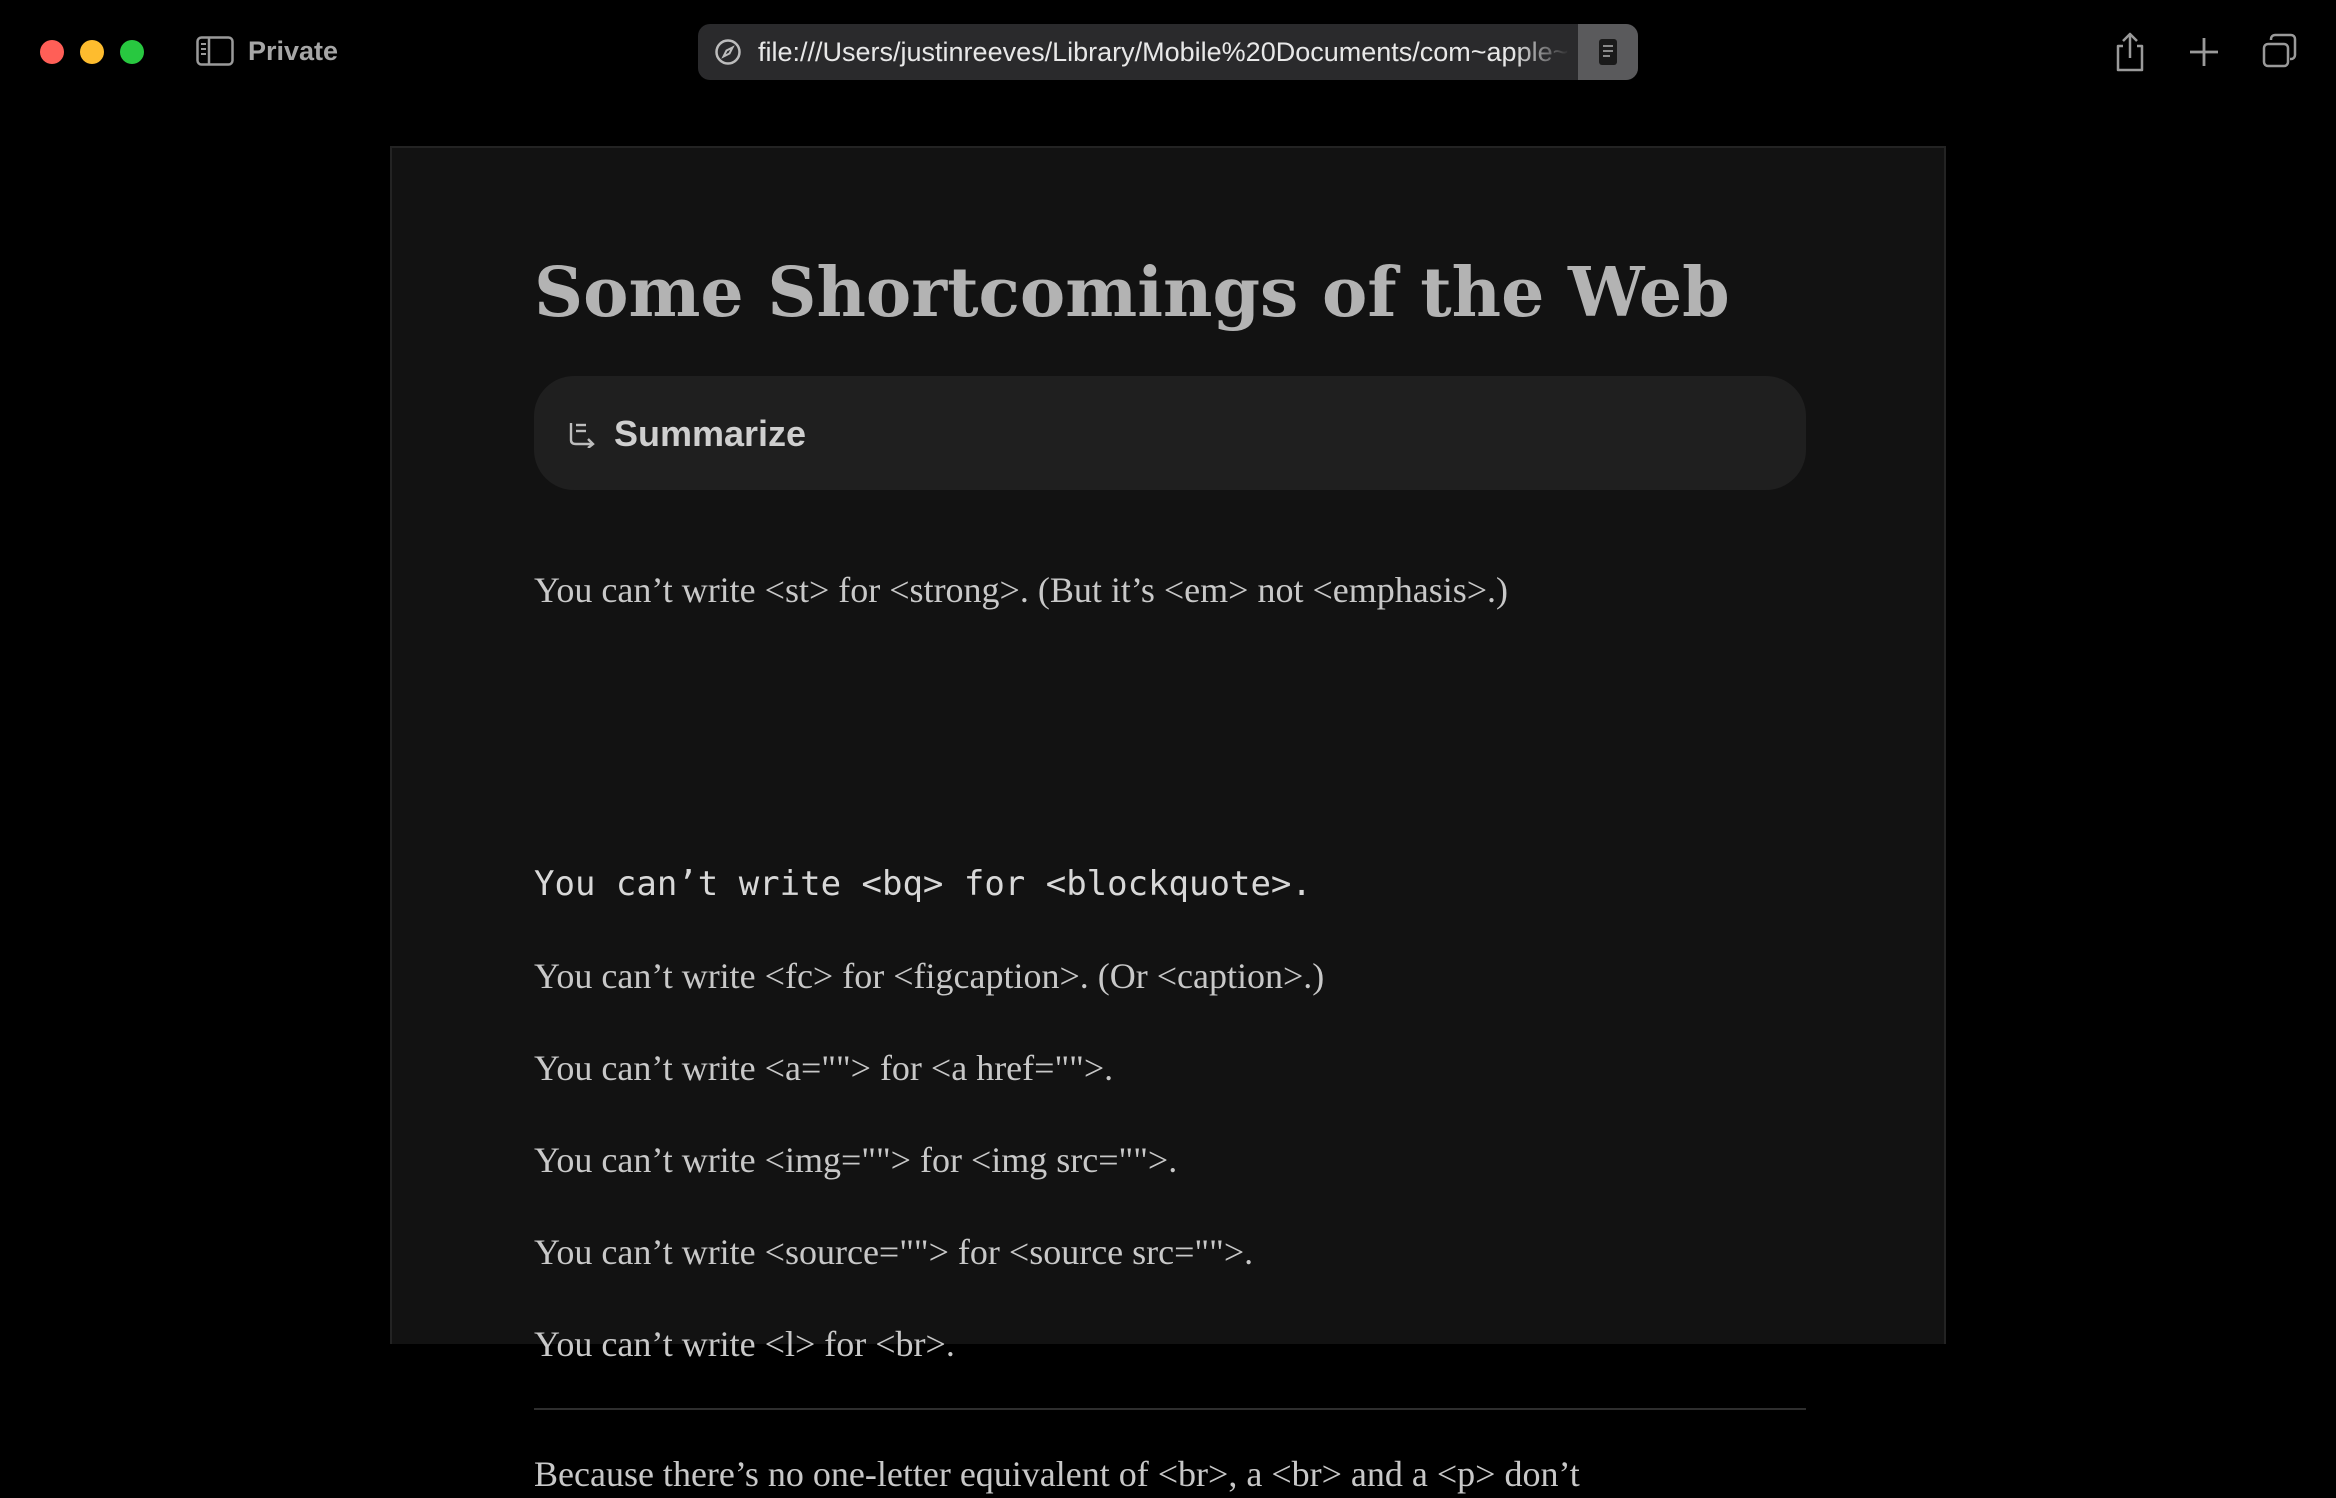 Image resolution: width=2336 pixels, height=1498 pixels. I want to click on minimize-window-button, so click(92, 52).